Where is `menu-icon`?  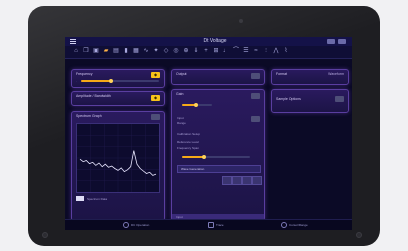 menu-icon is located at coordinates (73, 41).